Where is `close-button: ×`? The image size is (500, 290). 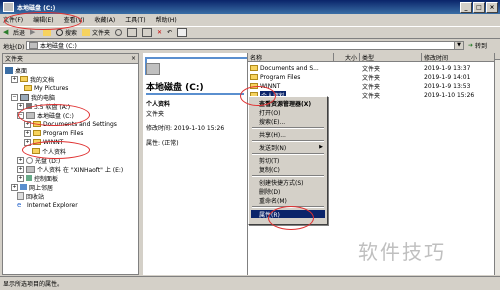 close-button: × is located at coordinates (492, 7).